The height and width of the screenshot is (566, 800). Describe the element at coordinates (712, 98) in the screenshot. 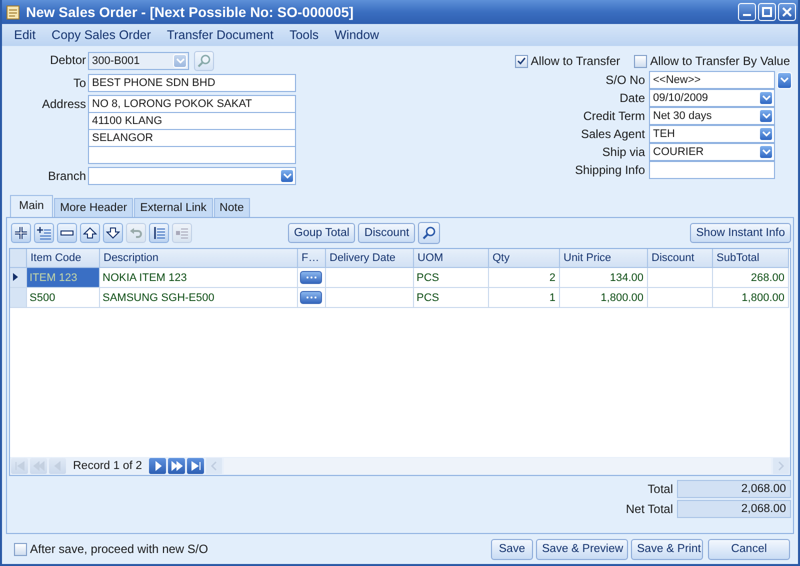

I see `dropdown-field: 09/10/2009` at that location.